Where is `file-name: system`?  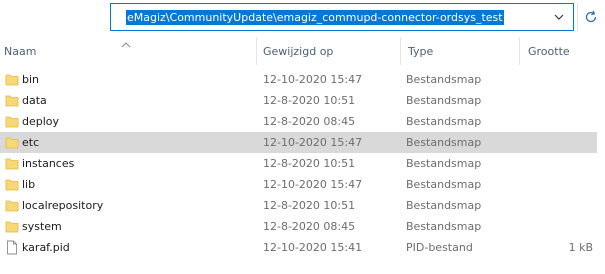
file-name: system is located at coordinates (42, 226).